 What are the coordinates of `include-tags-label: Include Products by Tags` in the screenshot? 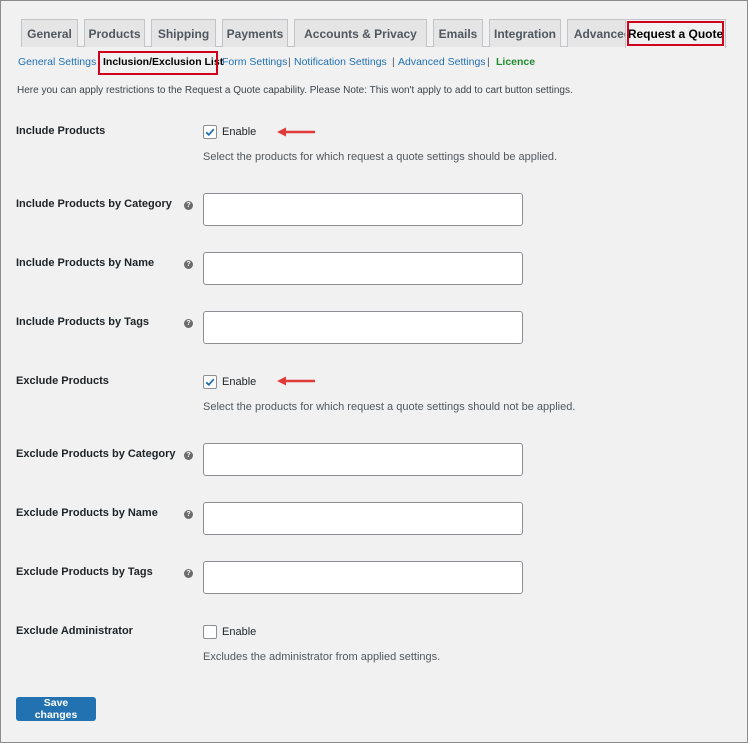 It's located at (83, 322).